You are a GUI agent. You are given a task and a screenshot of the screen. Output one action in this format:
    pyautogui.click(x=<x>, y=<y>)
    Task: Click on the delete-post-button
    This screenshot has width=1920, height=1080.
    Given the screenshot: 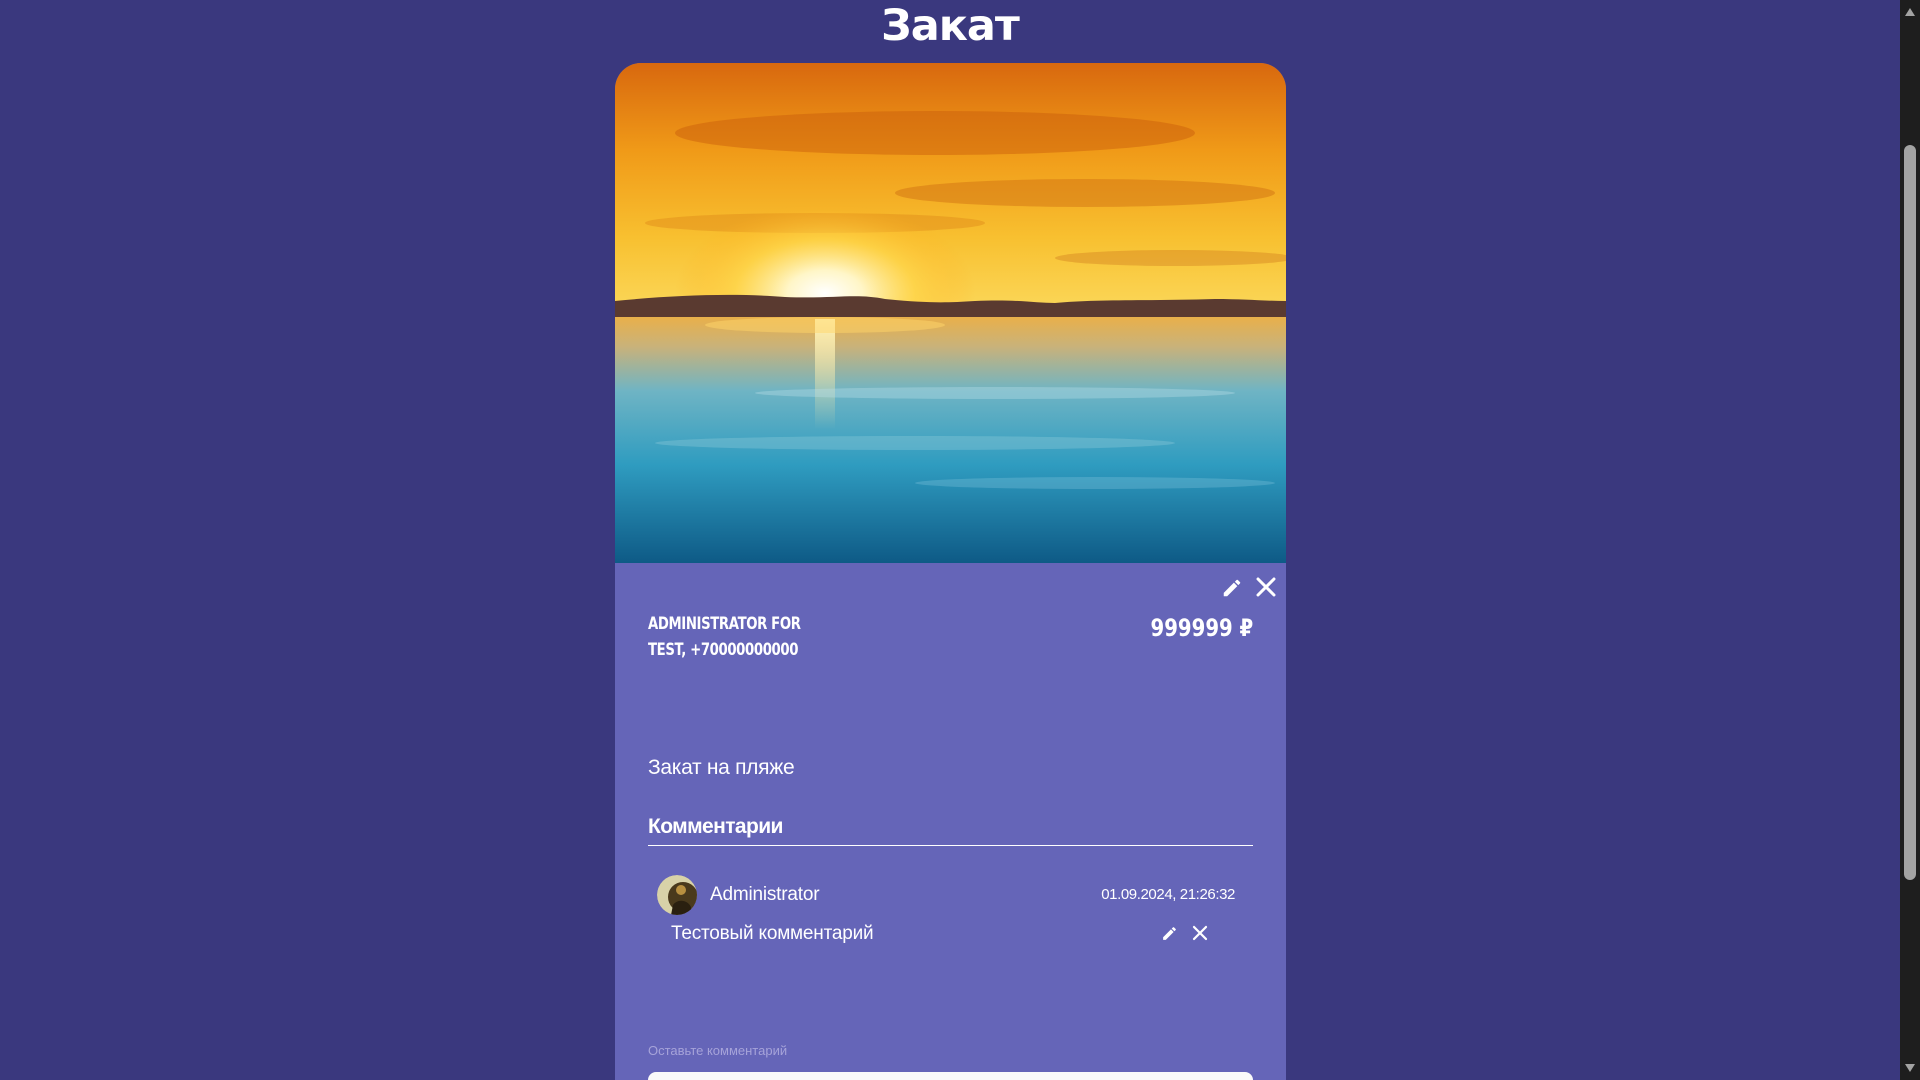 What is the action you would take?
    pyautogui.click(x=1266, y=587)
    